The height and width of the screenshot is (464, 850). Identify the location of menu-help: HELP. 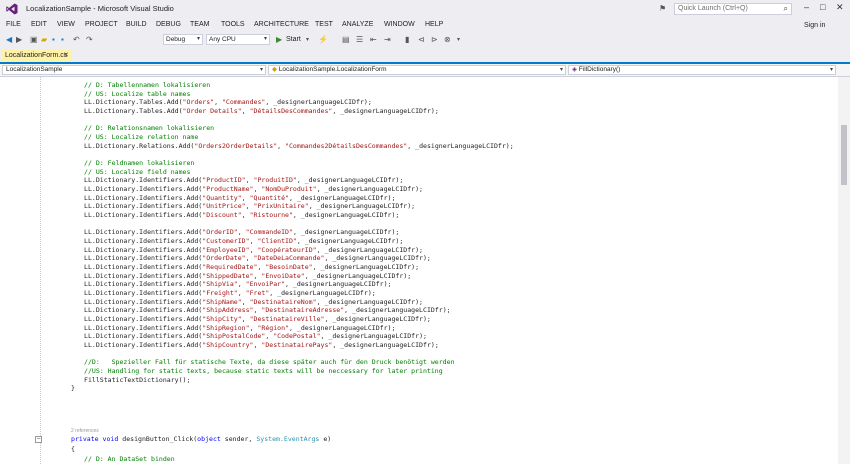
(434, 24).